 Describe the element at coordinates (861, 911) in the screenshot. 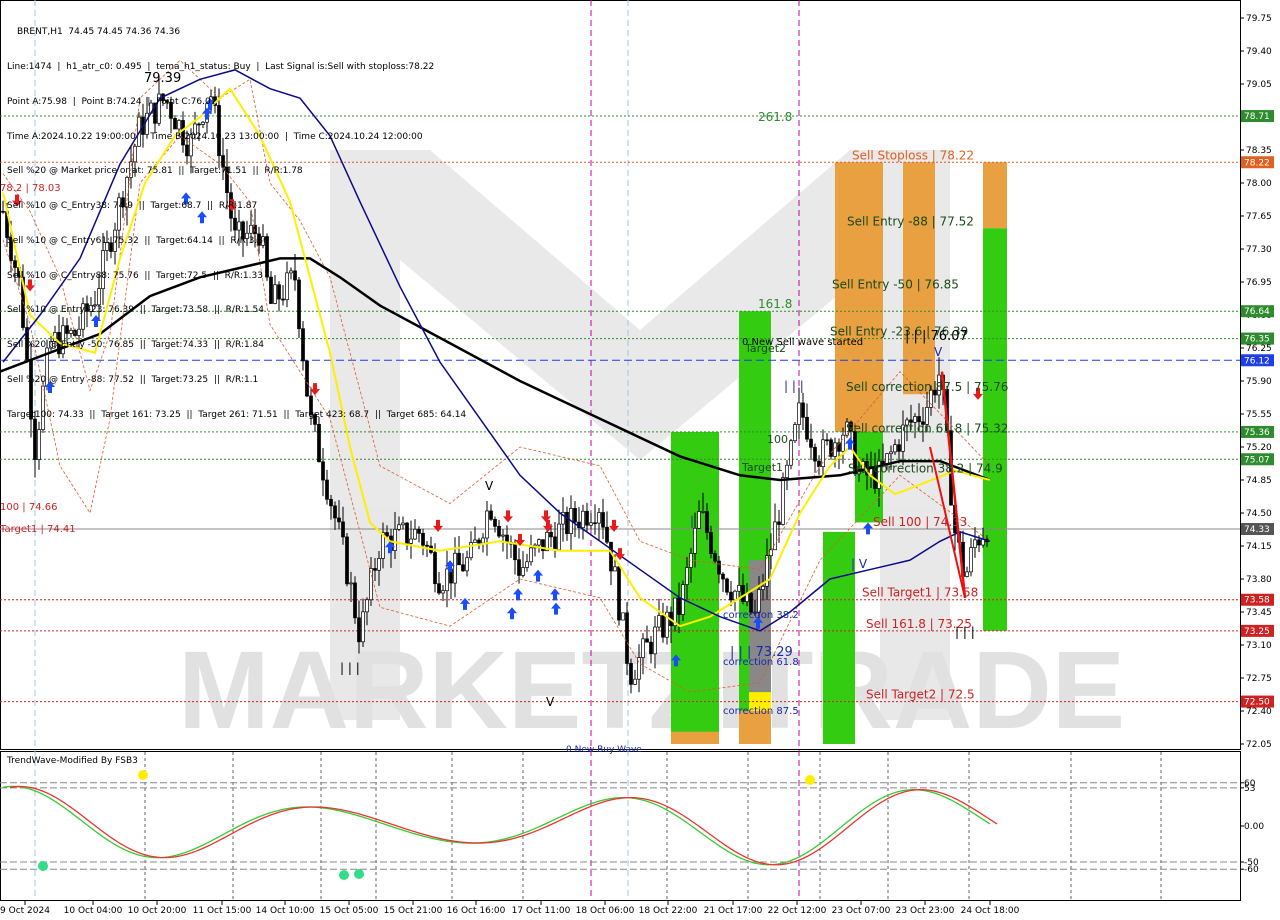

I see `time-label: 23 Oct 07:00` at that location.